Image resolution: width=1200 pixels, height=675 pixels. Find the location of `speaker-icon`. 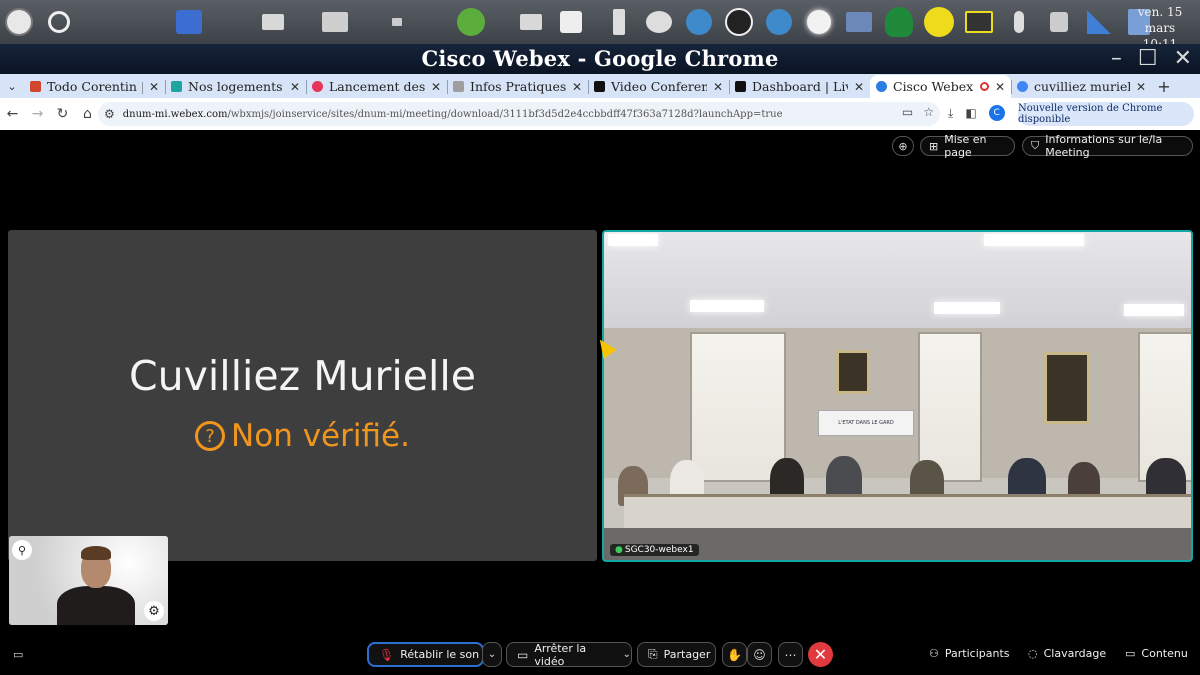

speaker-icon is located at coordinates (1059, 22).